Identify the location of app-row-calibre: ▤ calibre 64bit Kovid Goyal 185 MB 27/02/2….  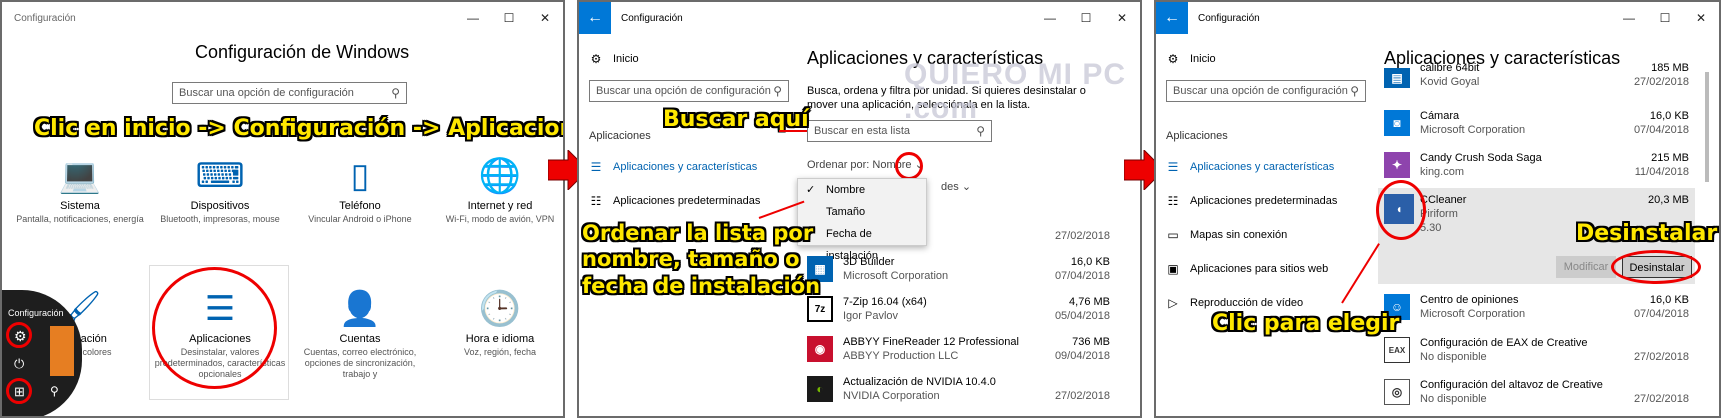
(1536, 78).